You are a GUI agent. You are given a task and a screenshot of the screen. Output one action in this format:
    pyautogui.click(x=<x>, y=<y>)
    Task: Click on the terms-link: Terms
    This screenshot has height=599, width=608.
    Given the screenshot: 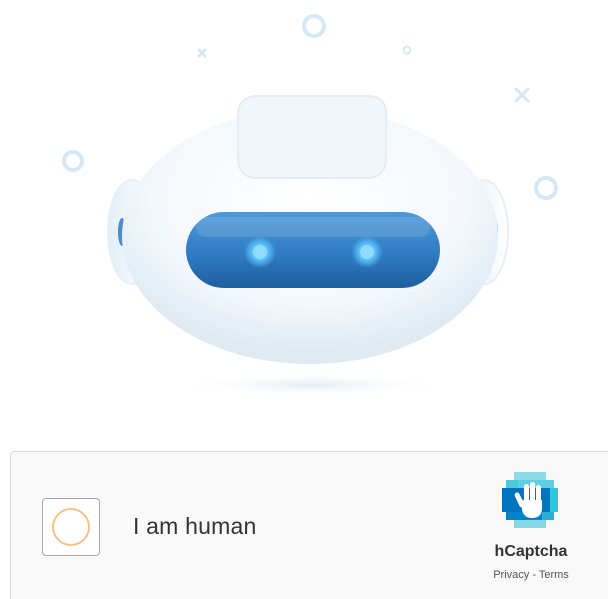 What is the action you would take?
    pyautogui.click(x=554, y=575)
    